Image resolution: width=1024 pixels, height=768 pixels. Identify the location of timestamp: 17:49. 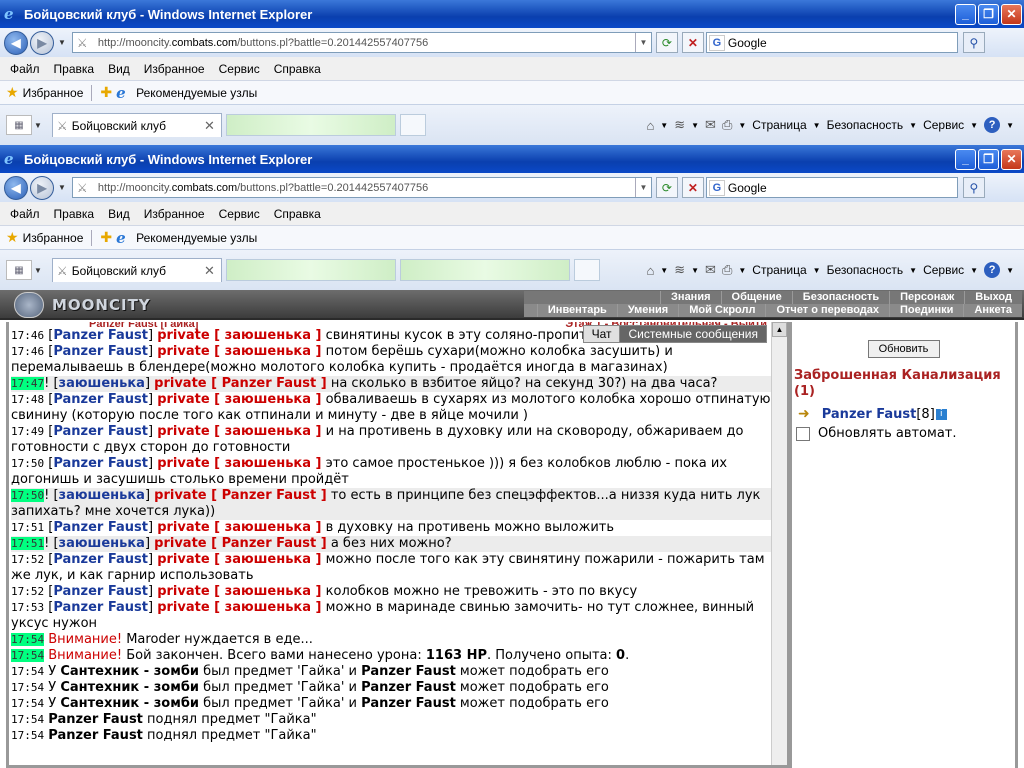
(27, 431).